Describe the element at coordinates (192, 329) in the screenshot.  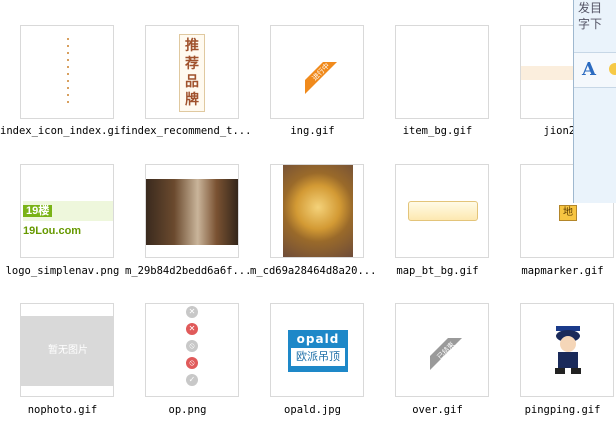
I see `close-red-icon: ✕` at that location.